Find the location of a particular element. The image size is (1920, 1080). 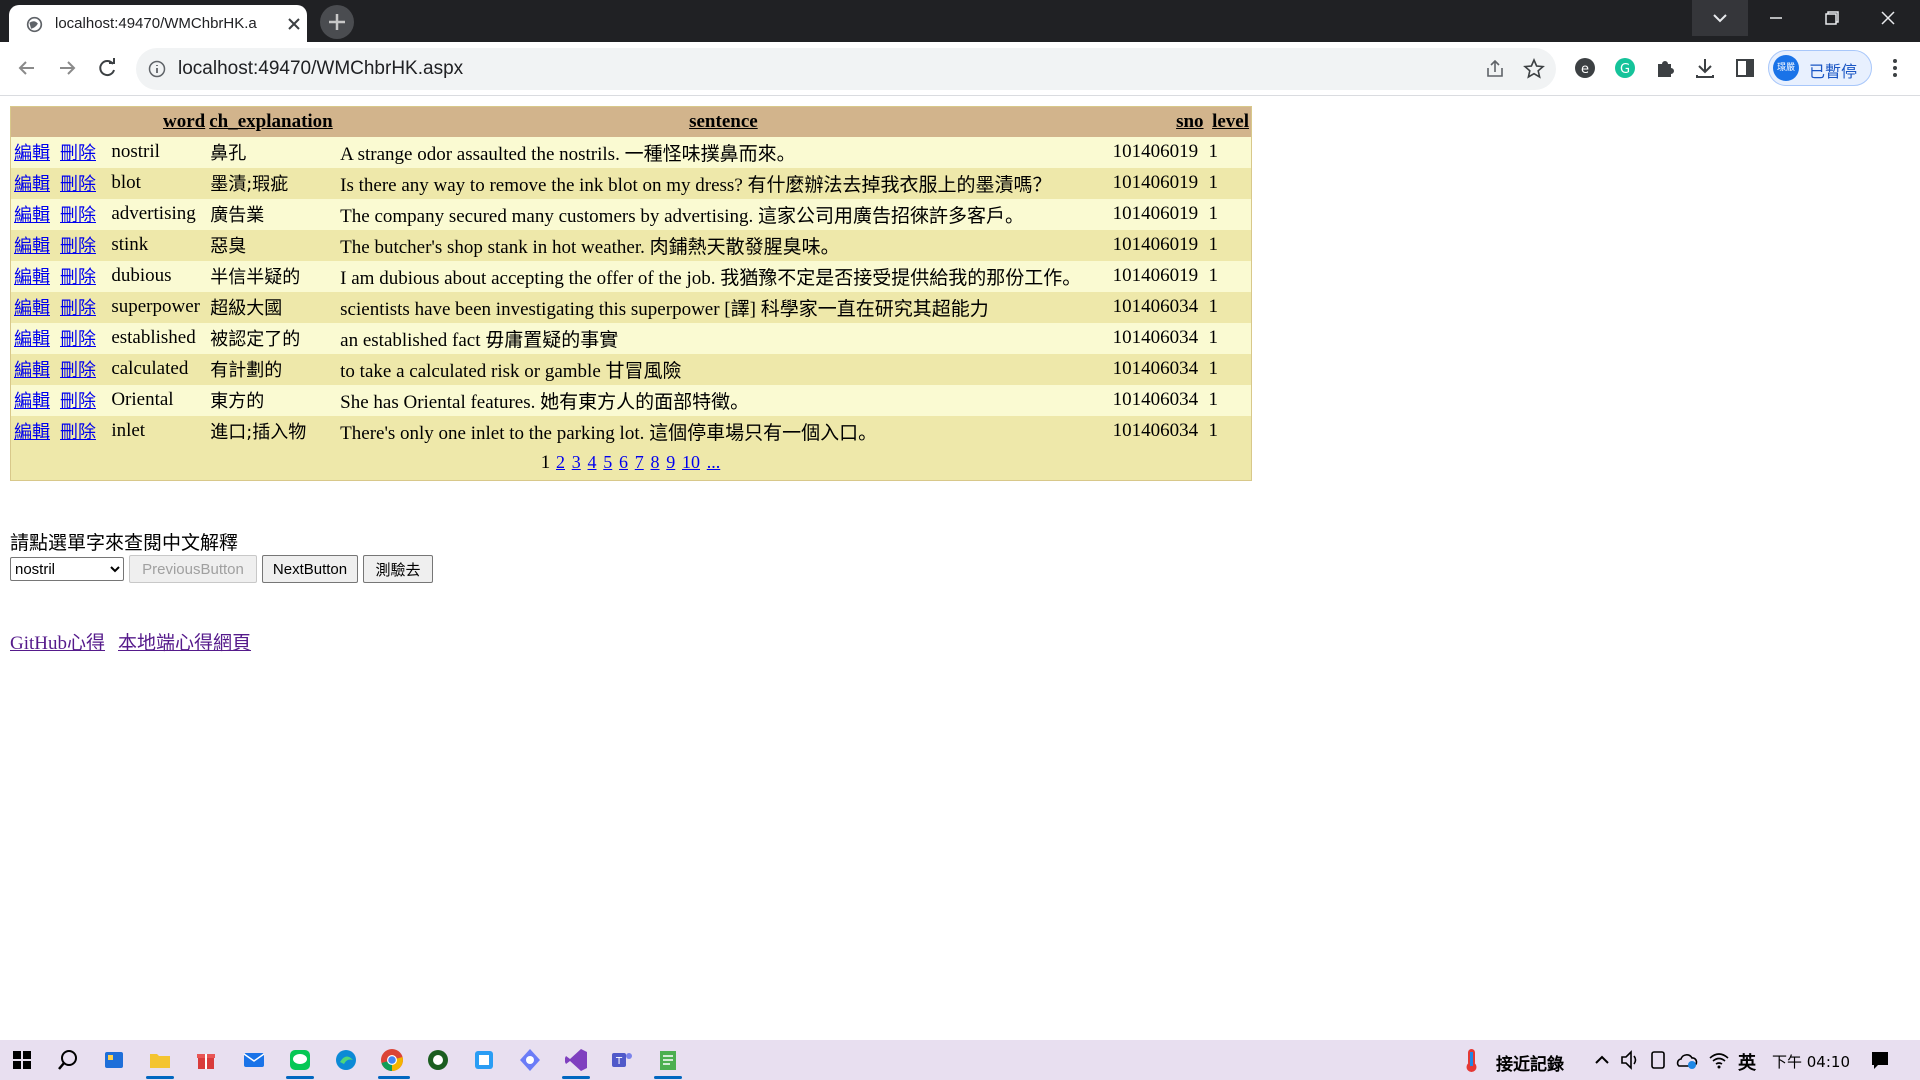

vpn-icon is located at coordinates (438, 1060).